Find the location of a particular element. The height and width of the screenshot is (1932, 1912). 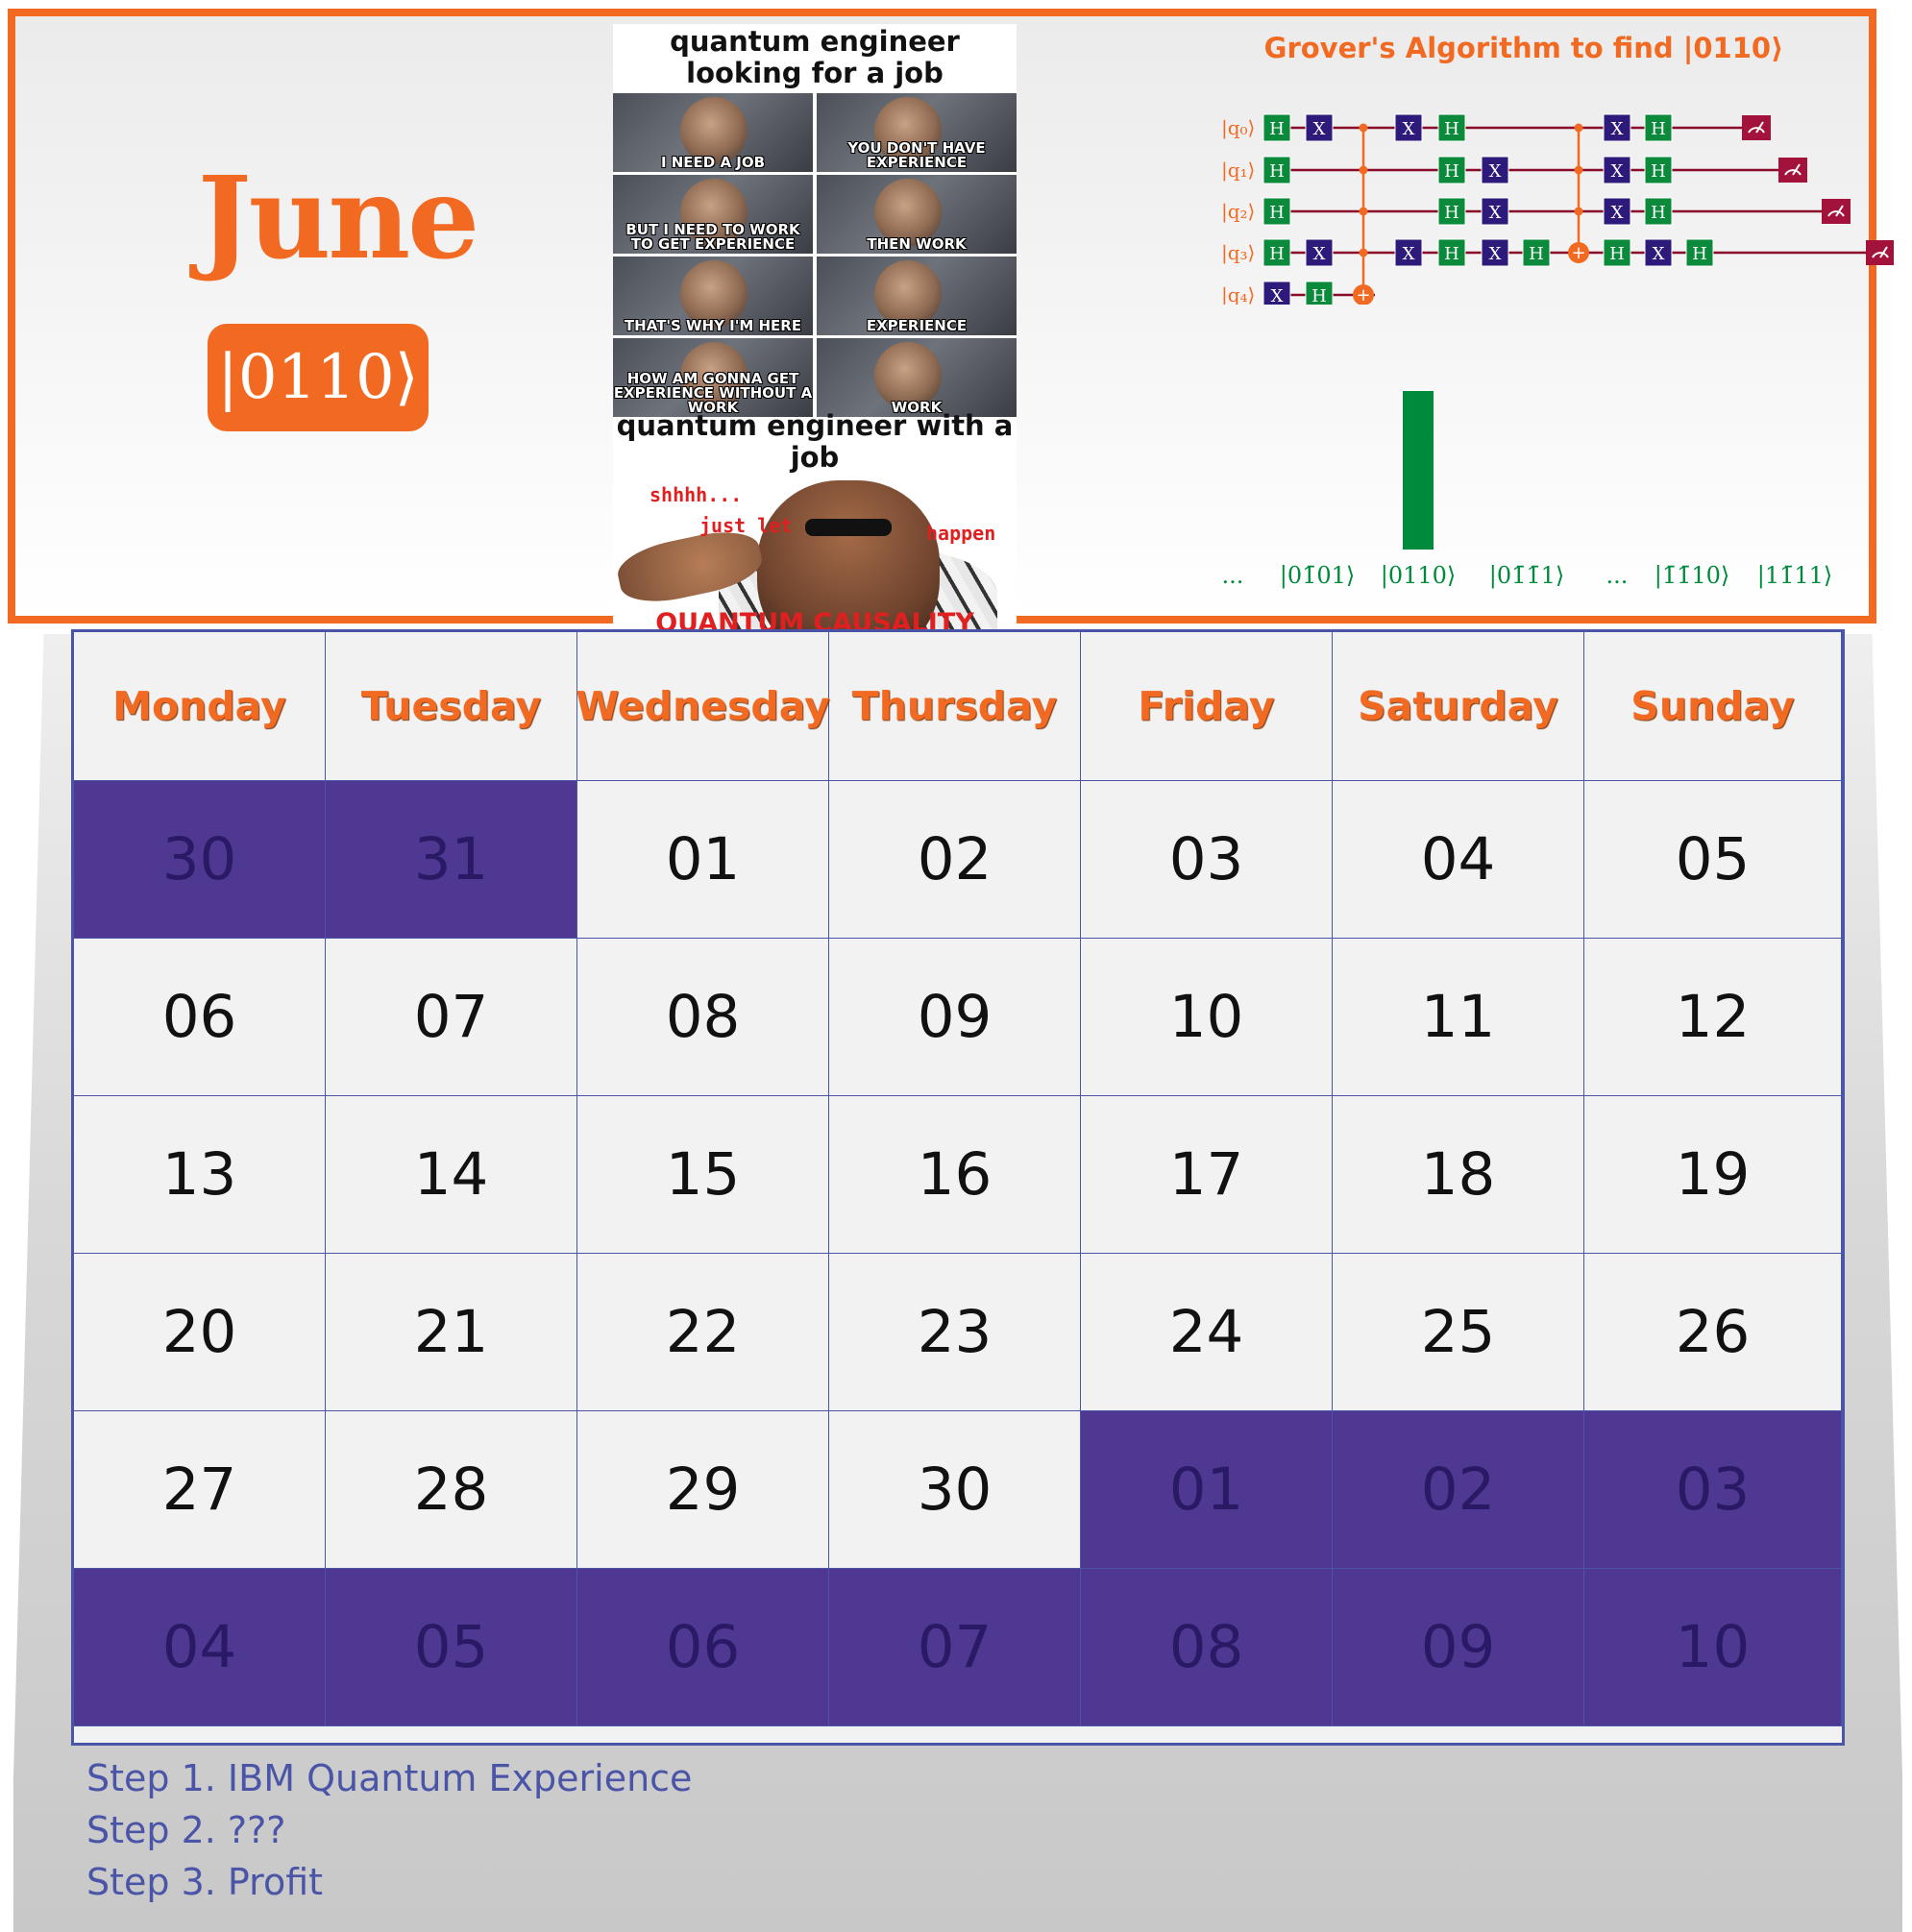

qubit-label: |q₂⟩ is located at coordinates (1238, 212).